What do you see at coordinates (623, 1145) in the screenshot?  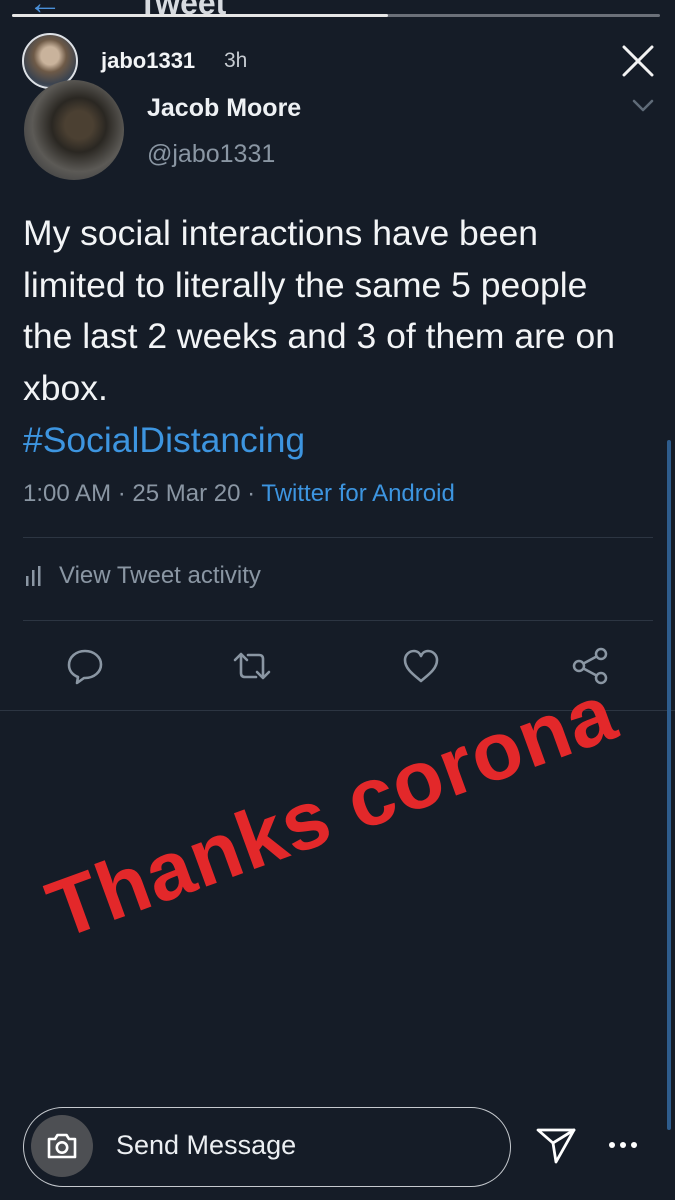 I see `more-icon` at bounding box center [623, 1145].